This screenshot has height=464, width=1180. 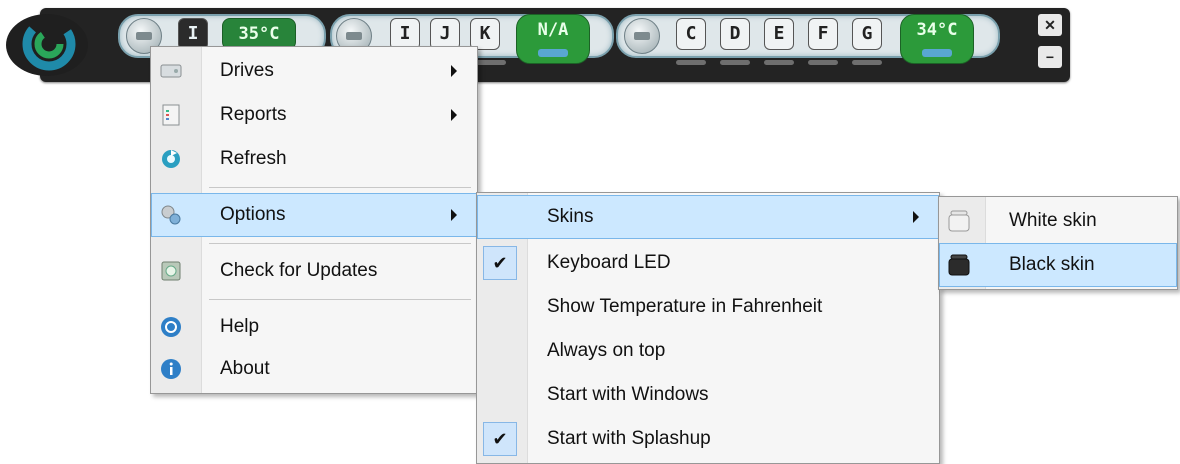 What do you see at coordinates (779, 34) in the screenshot?
I see `drive-key-e: E` at bounding box center [779, 34].